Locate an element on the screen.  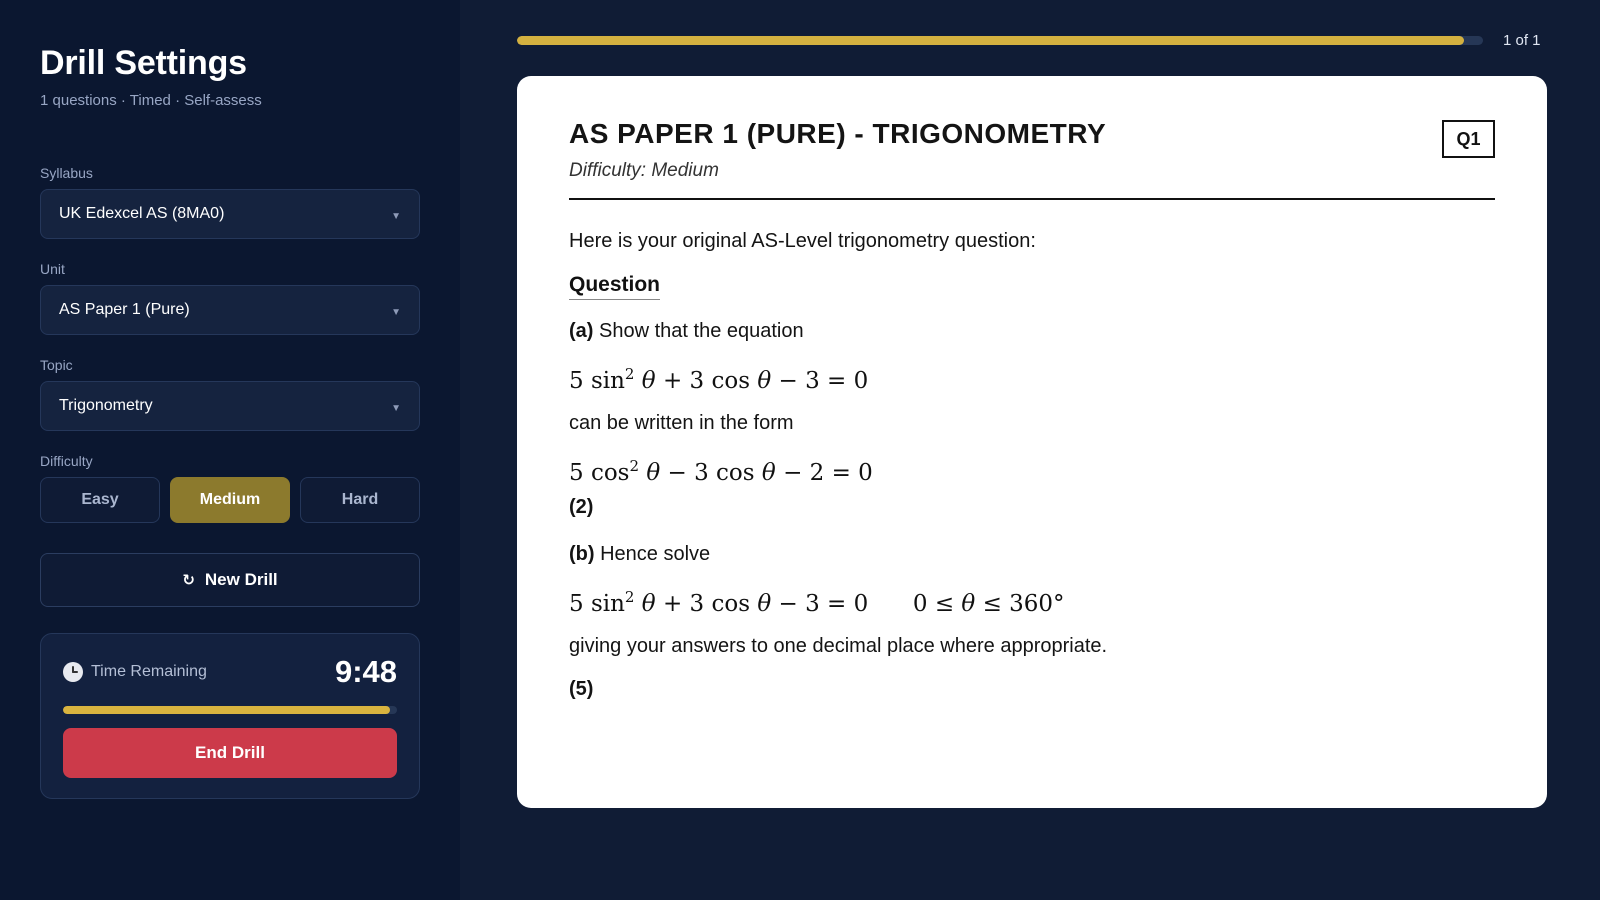
timer-label-group: Time Remaining is located at coordinates (135, 672).